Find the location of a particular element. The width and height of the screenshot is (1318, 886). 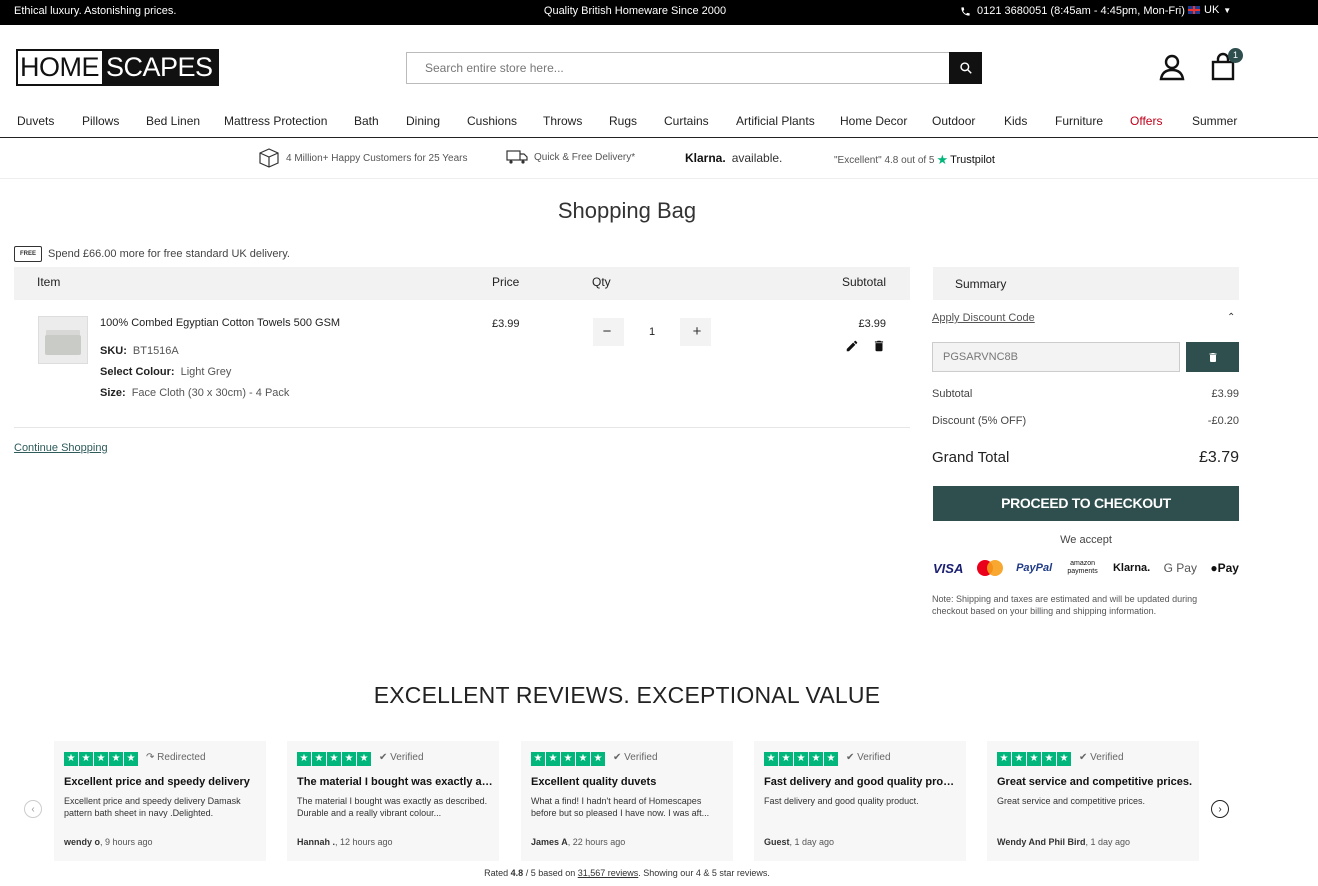

page-title: Shopping Bag is located at coordinates (627, 210).